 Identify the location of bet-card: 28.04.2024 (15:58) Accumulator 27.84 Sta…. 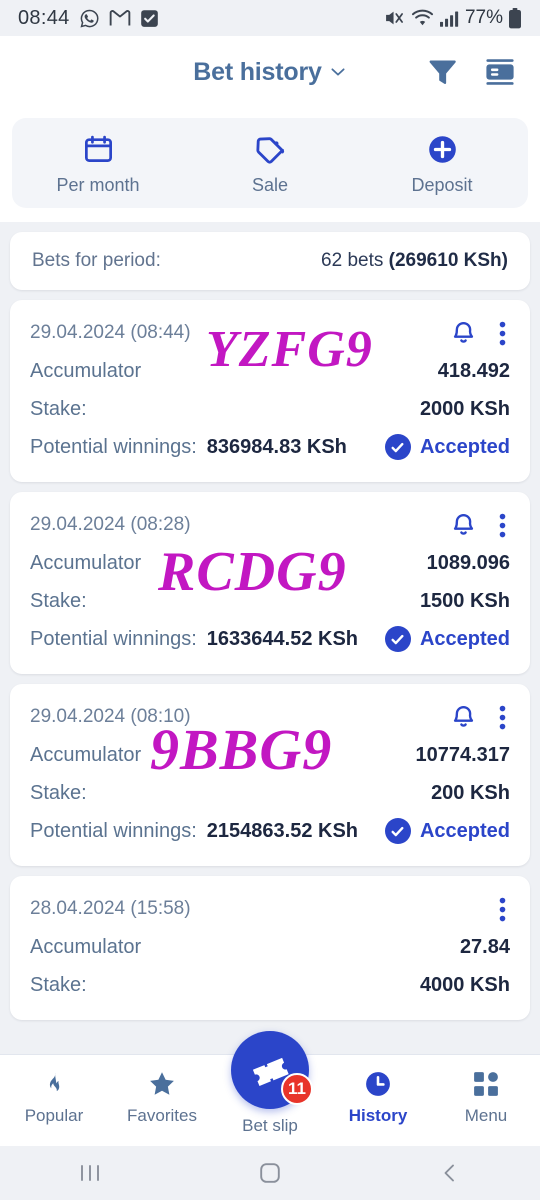
(270, 948).